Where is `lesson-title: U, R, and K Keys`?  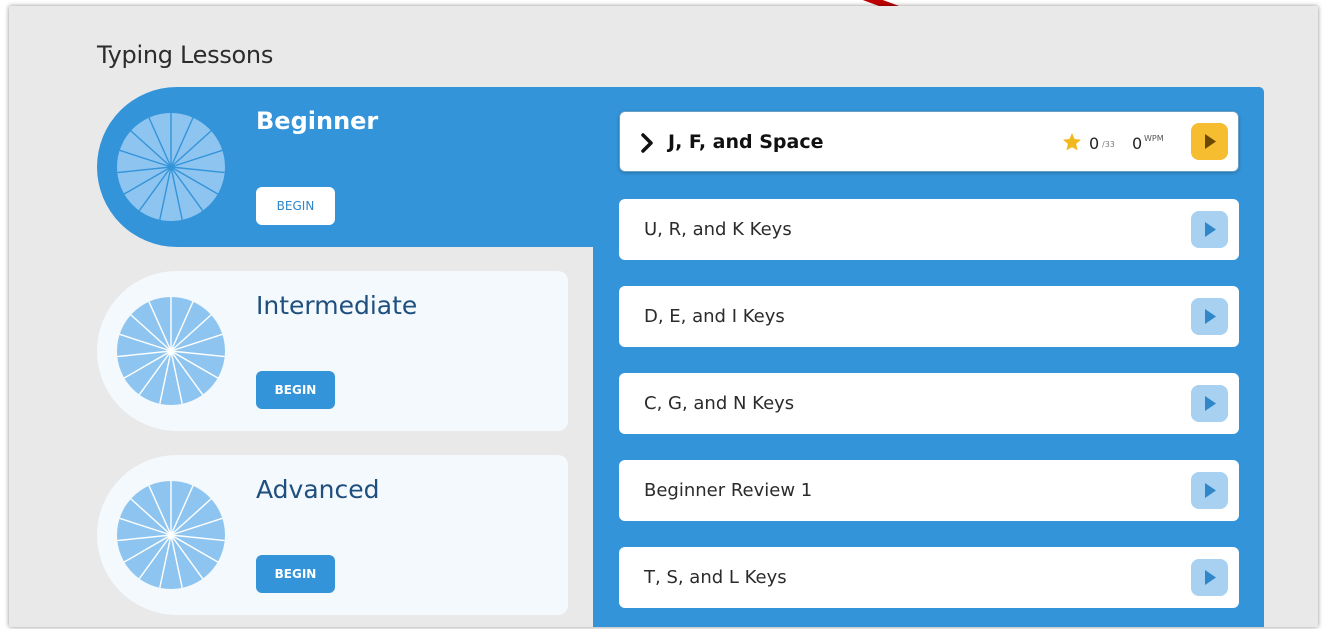 lesson-title: U, R, and K Keys is located at coordinates (718, 229).